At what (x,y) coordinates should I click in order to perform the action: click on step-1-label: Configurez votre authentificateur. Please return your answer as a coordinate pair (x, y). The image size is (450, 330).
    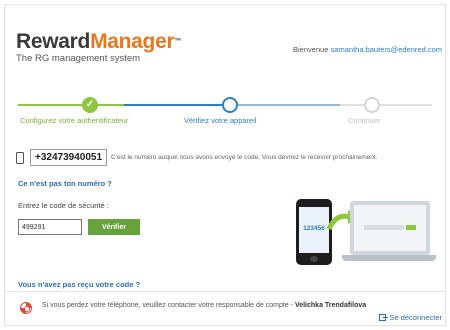
    Looking at the image, I should click on (74, 120).